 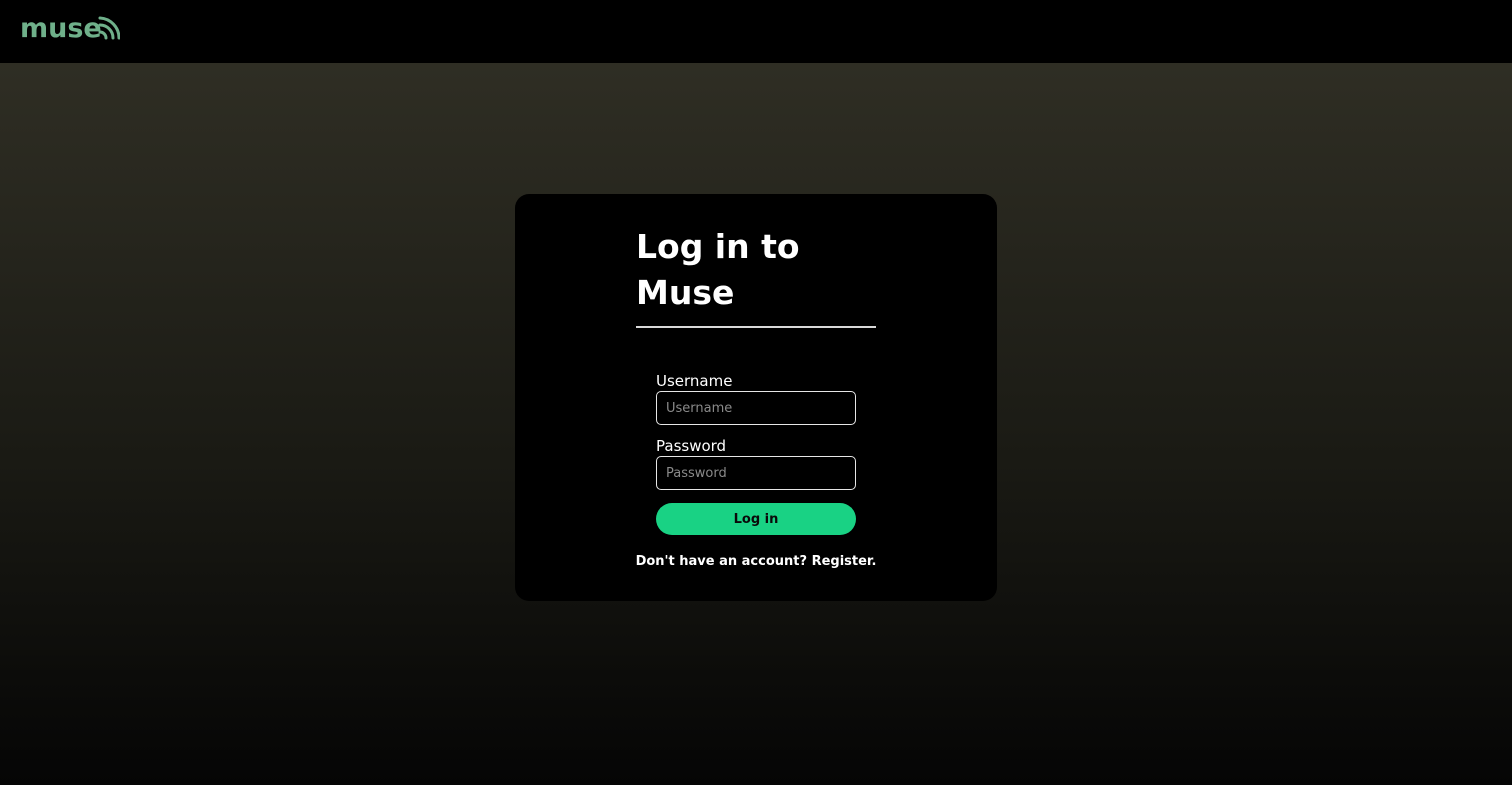 I want to click on username-input, so click(x=756, y=408).